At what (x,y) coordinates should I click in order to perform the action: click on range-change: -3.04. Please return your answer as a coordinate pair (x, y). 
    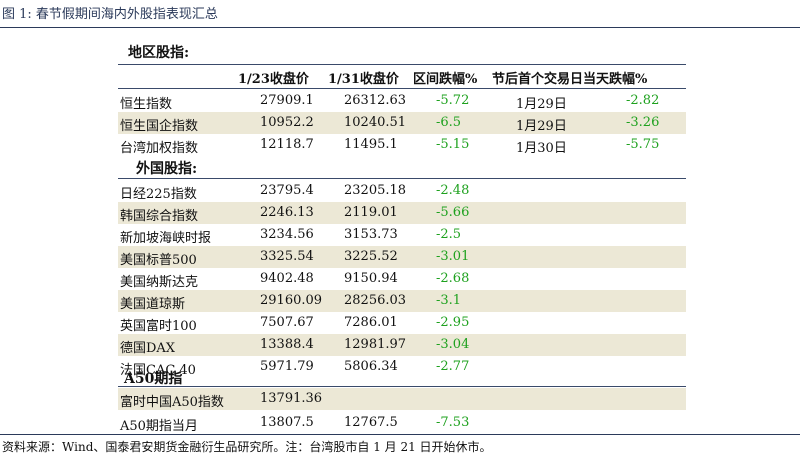
    Looking at the image, I should click on (453, 344).